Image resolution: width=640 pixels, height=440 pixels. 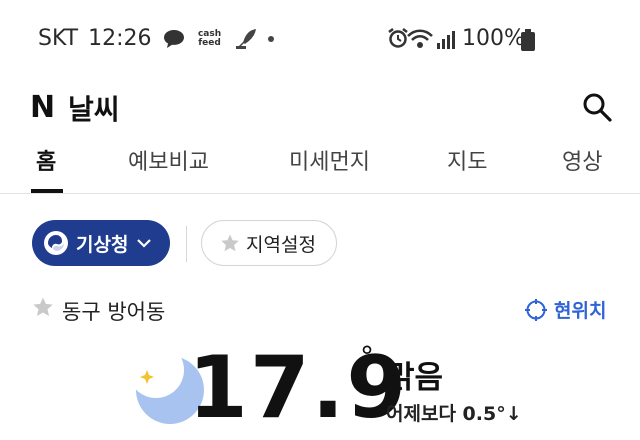 What do you see at coordinates (42, 107) in the screenshot?
I see `naver-logo: N` at bounding box center [42, 107].